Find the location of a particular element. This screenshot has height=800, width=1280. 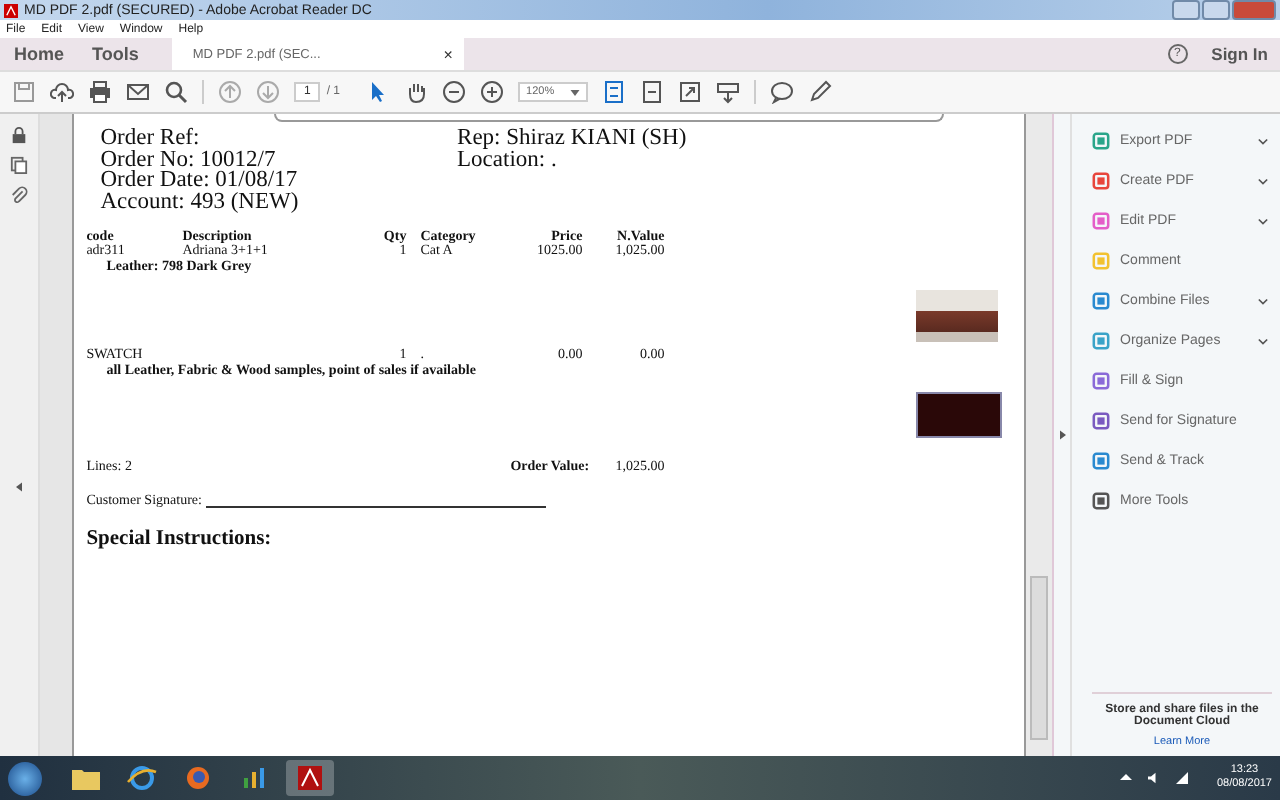

zoom-out-icon is located at coordinates (454, 92).